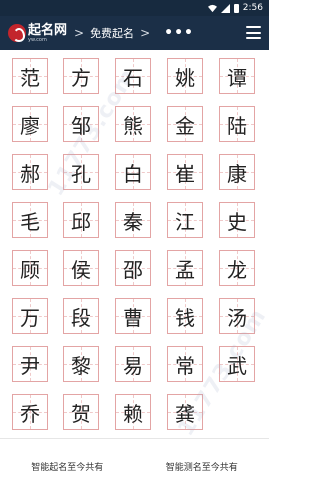  I want to click on surname-cell: 陆, so click(237, 124).